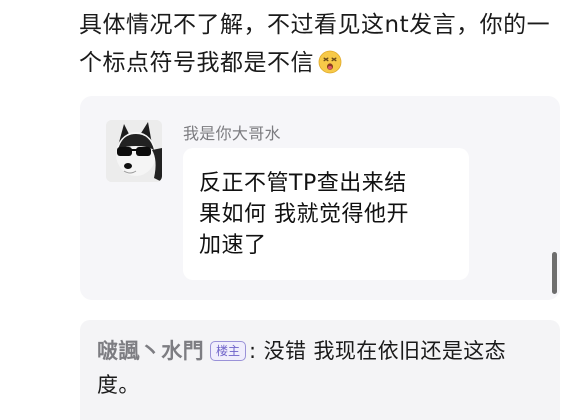 The width and height of the screenshot is (579, 420). I want to click on message-text: 反正不管TP查出来结 果如何 我就觉得他开 加速了, so click(319, 214).